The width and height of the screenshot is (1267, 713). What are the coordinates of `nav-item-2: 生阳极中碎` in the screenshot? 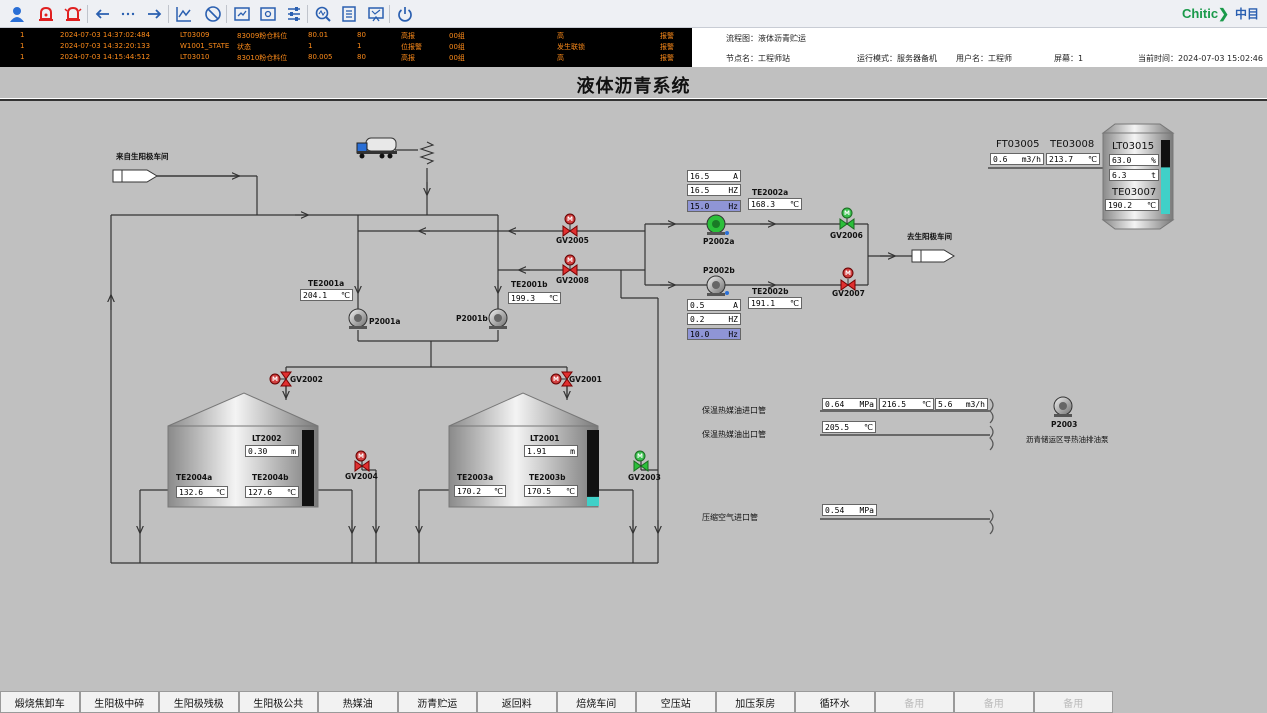 It's located at (119, 702).